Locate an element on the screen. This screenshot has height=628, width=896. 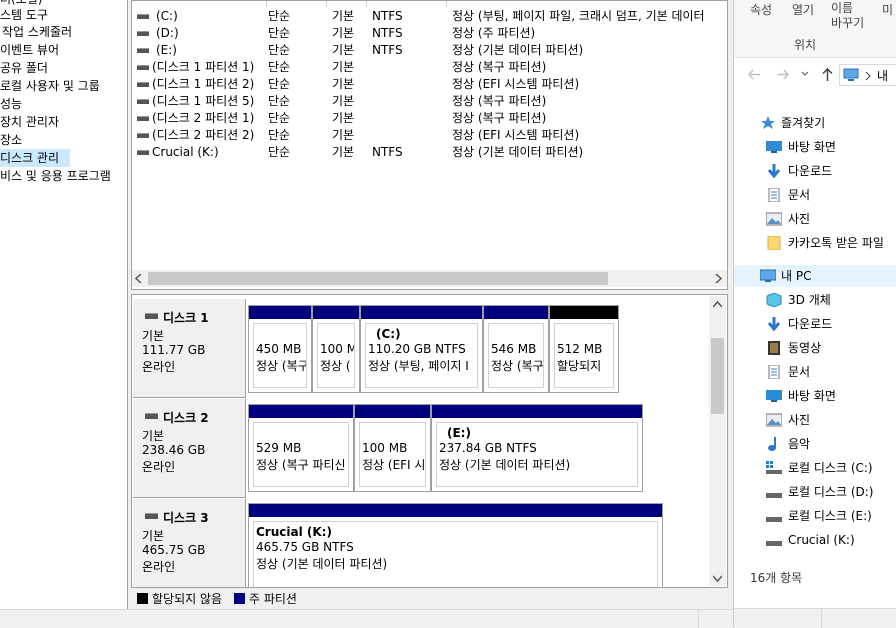
nav-documents-pc: 문서 is located at coordinates (815, 372).